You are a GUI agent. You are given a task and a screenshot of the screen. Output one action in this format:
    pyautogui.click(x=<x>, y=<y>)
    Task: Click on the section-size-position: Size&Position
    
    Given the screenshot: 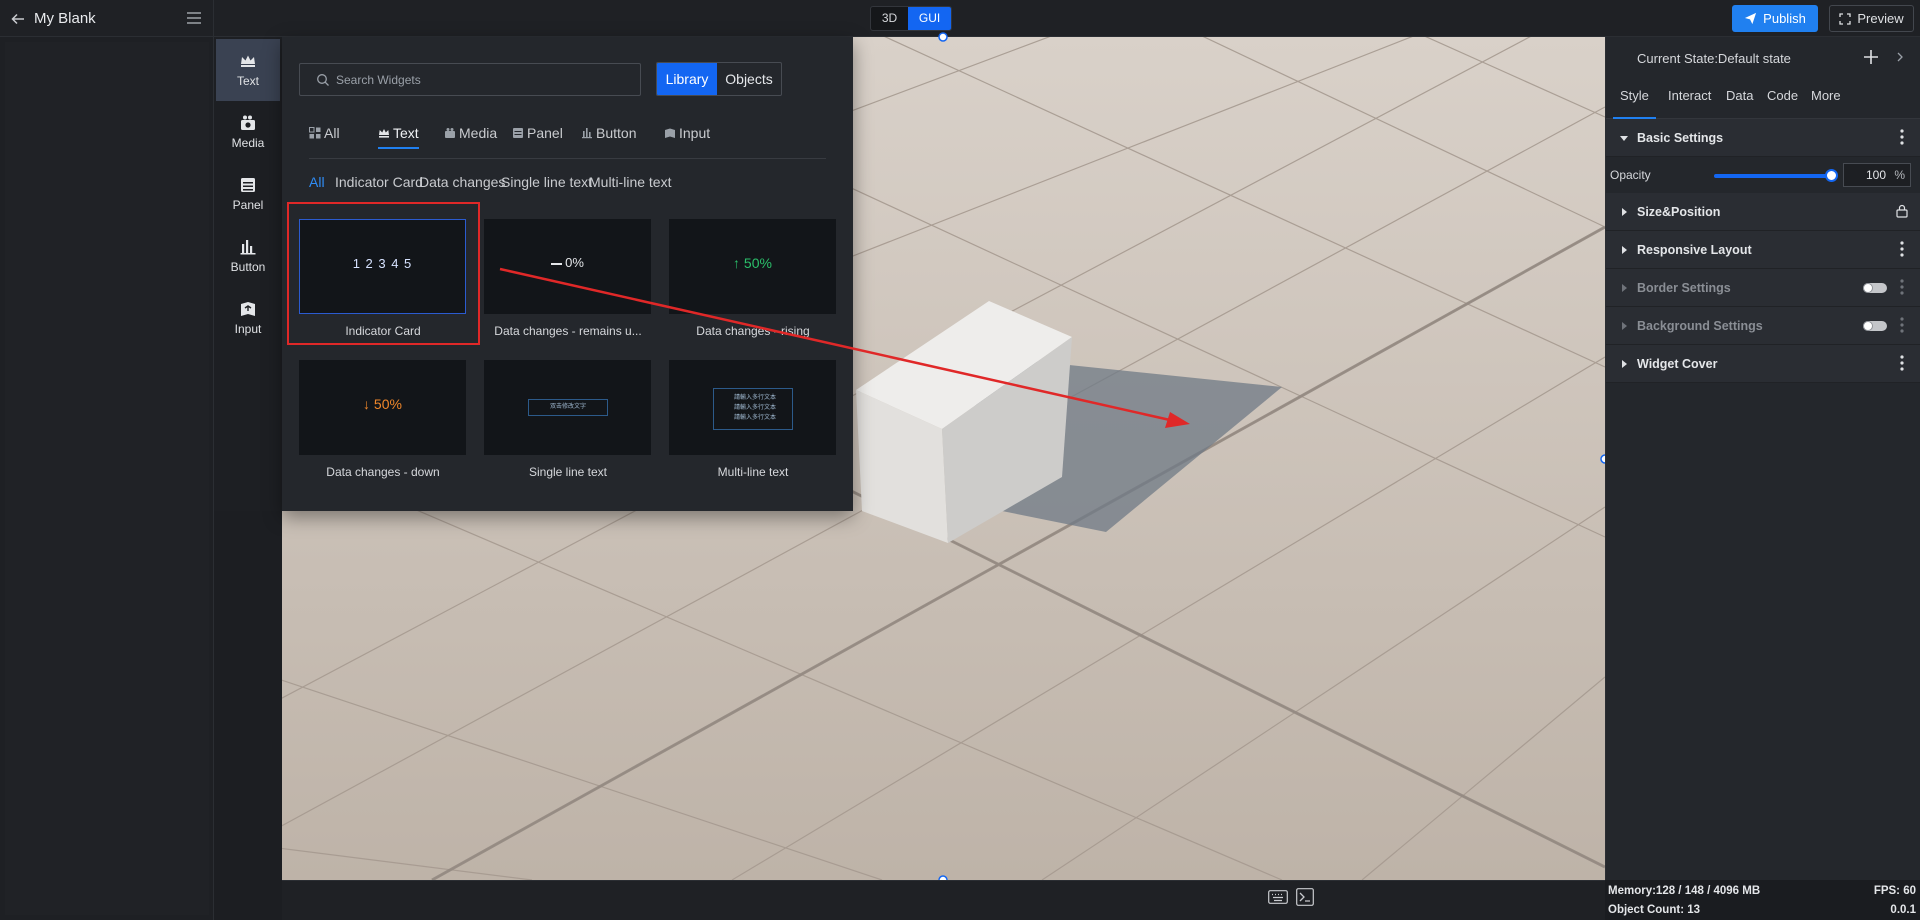 What is the action you would take?
    pyautogui.click(x=1763, y=212)
    